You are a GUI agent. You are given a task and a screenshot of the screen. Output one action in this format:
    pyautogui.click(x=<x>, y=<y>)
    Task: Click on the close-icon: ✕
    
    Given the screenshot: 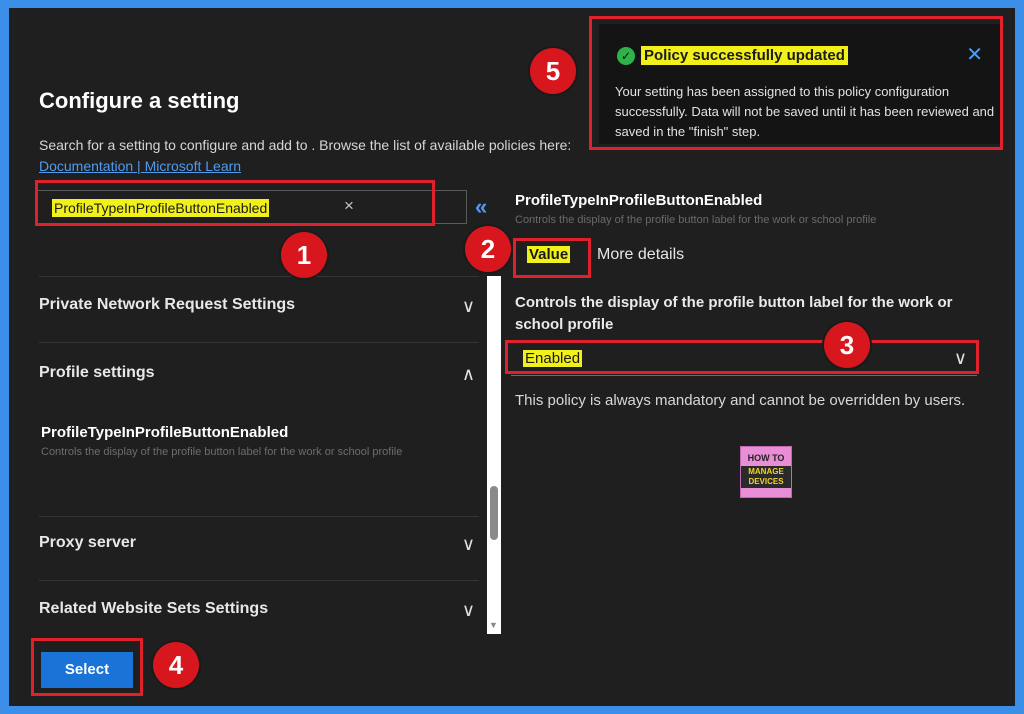 What is the action you would take?
    pyautogui.click(x=974, y=54)
    